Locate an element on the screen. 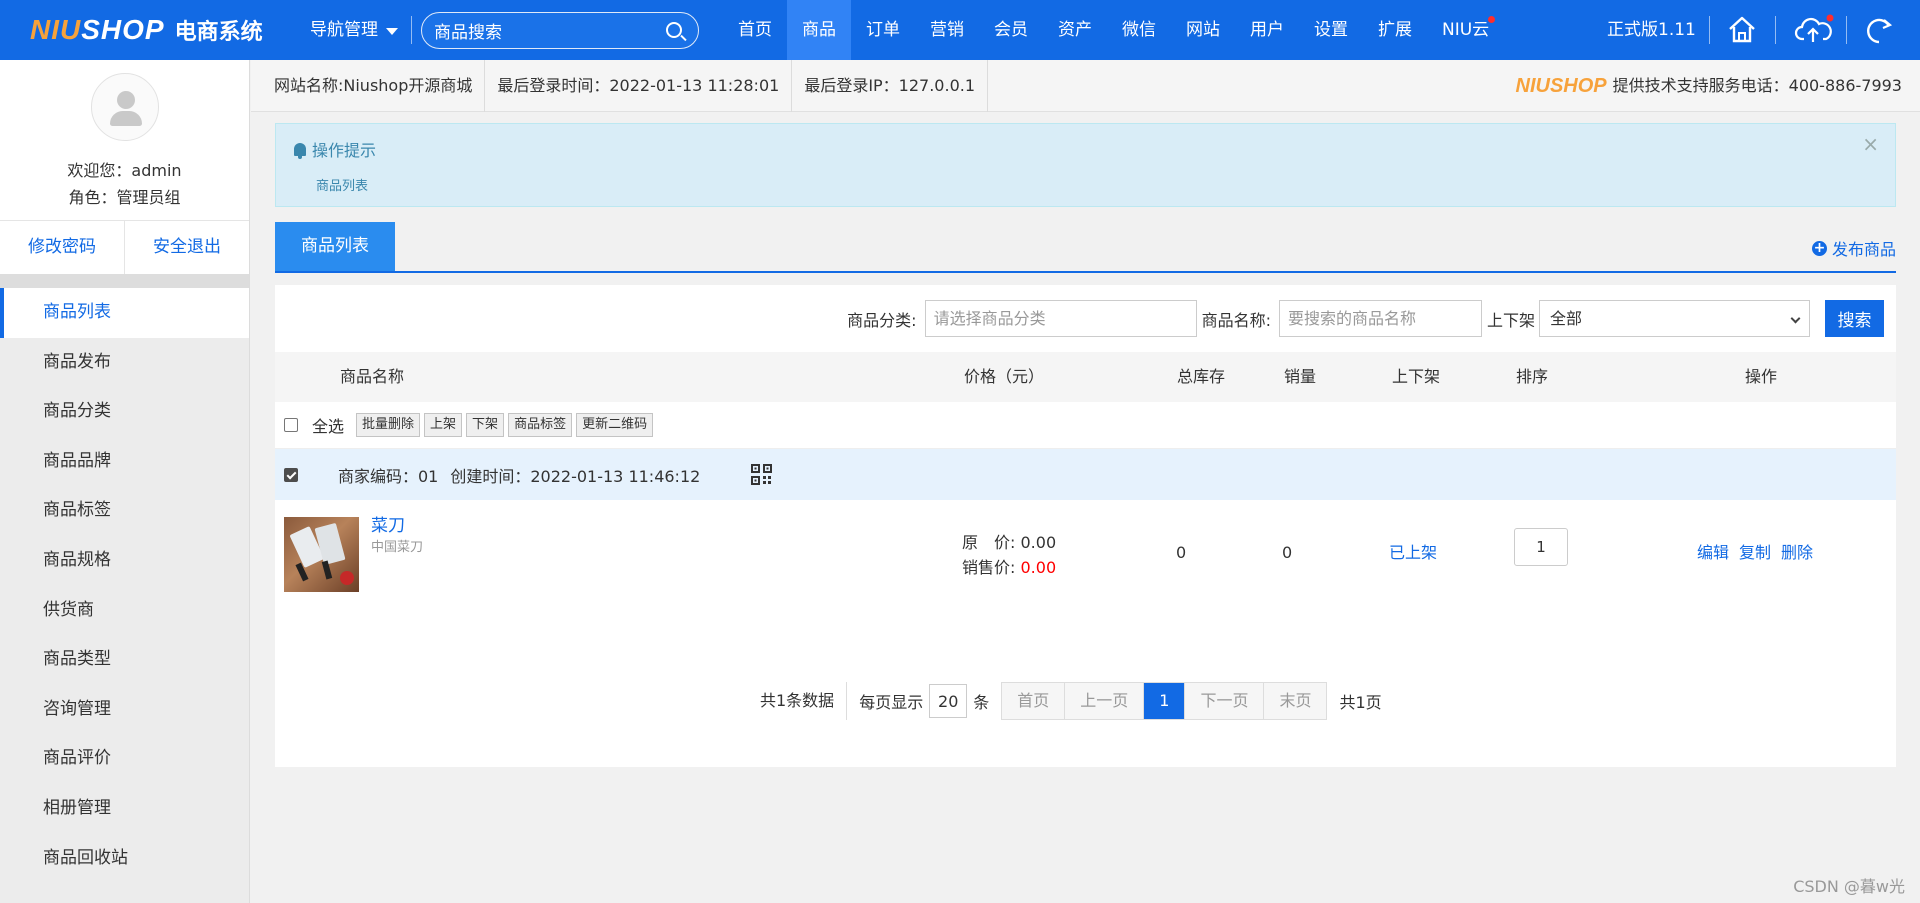 The width and height of the screenshot is (1920, 903). search-button: 搜索 is located at coordinates (1854, 318).